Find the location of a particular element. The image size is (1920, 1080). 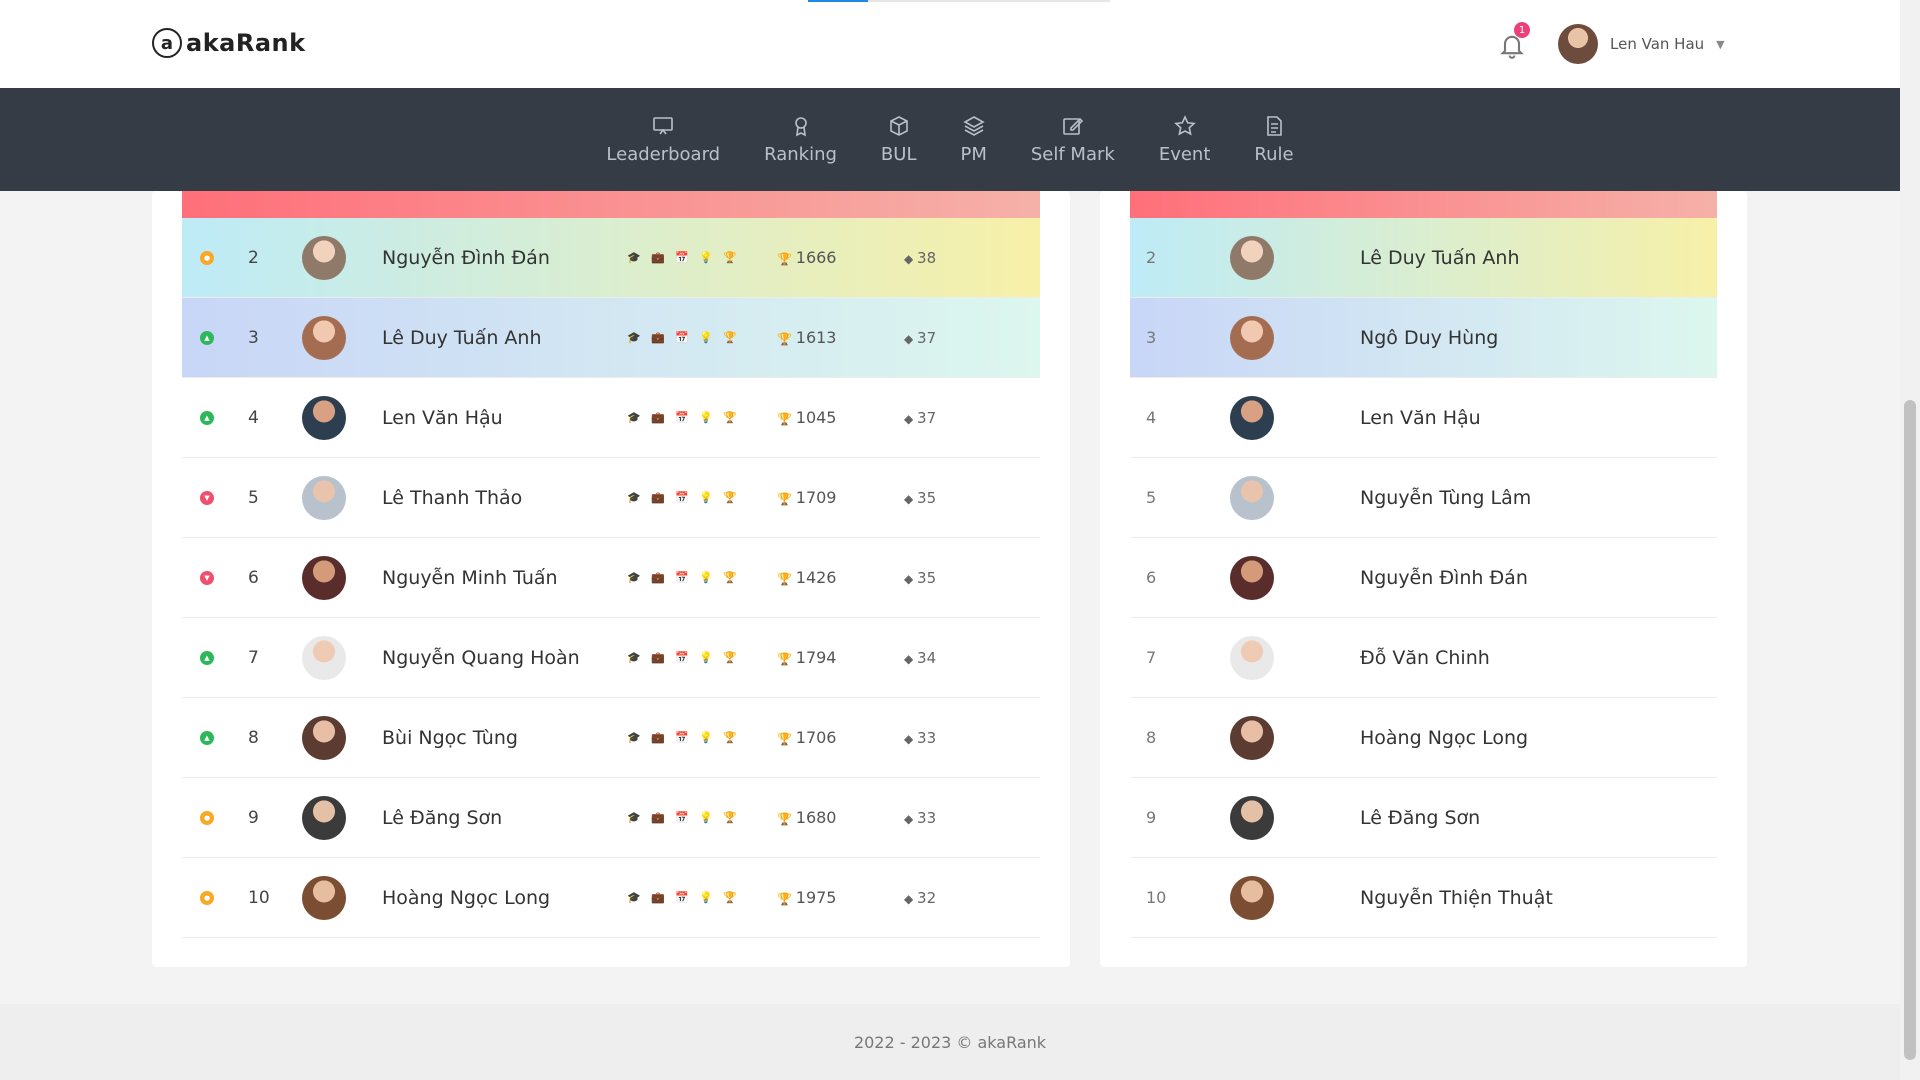

notification-bell-icon: 1 is located at coordinates (1514, 41).